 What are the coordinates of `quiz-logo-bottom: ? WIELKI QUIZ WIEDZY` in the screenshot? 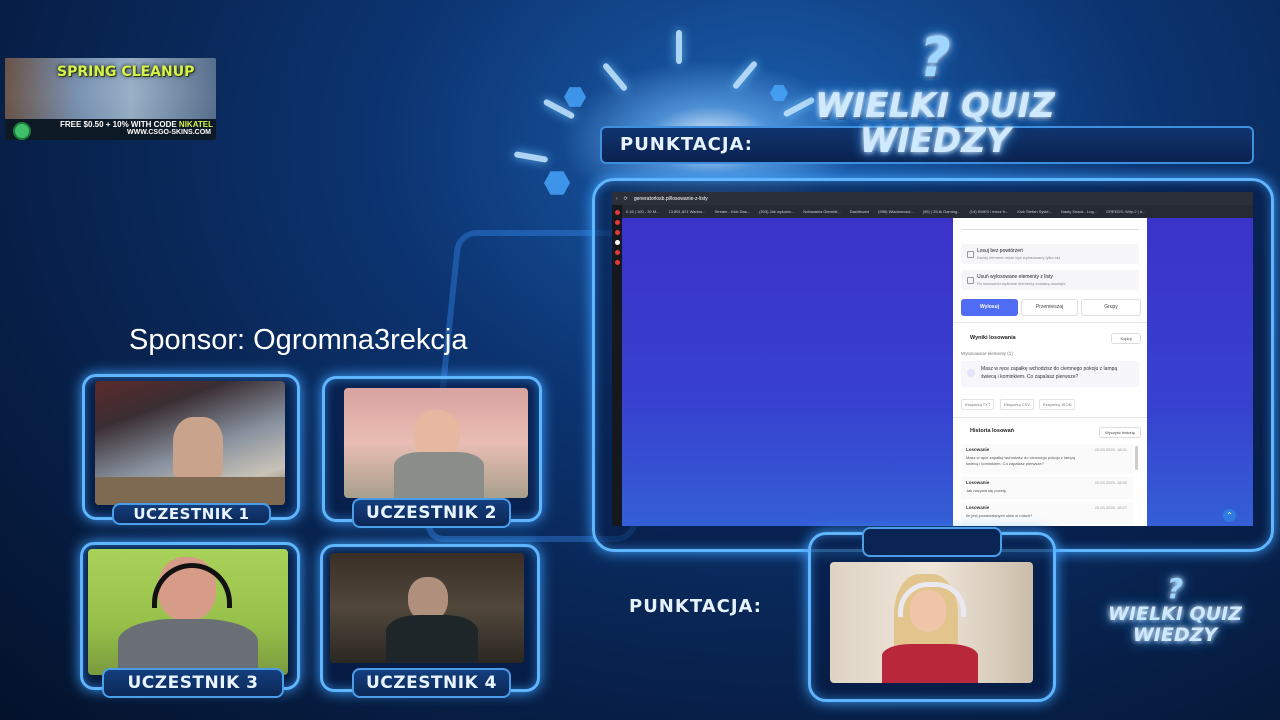 It's located at (1175, 609).